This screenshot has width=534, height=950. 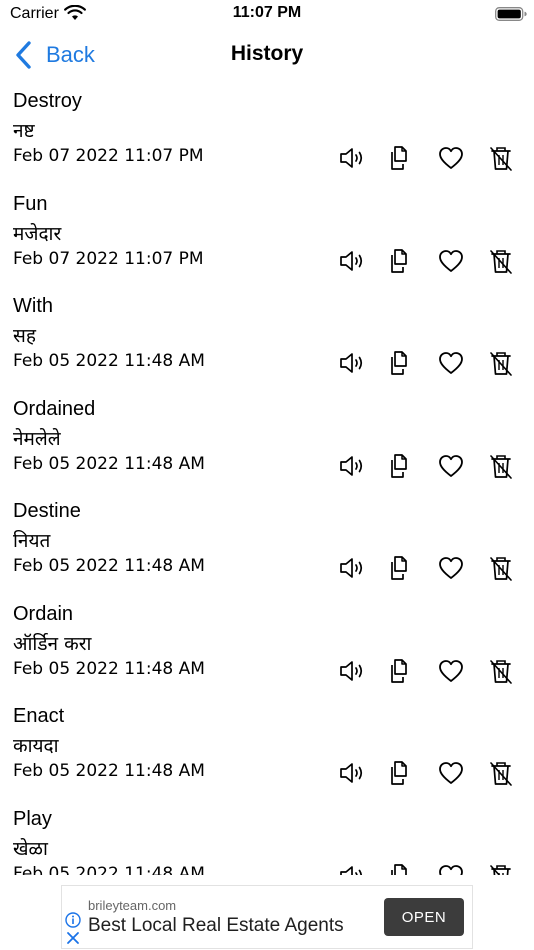 I want to click on close-icon, so click(x=73, y=938).